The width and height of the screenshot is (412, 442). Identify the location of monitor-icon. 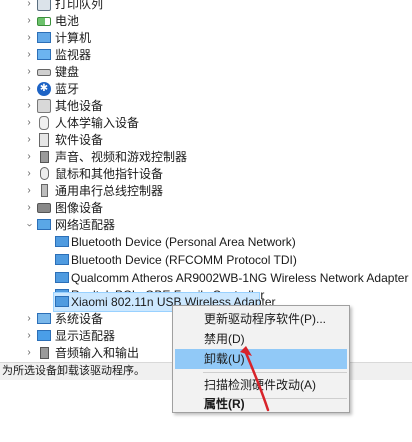
(44, 54).